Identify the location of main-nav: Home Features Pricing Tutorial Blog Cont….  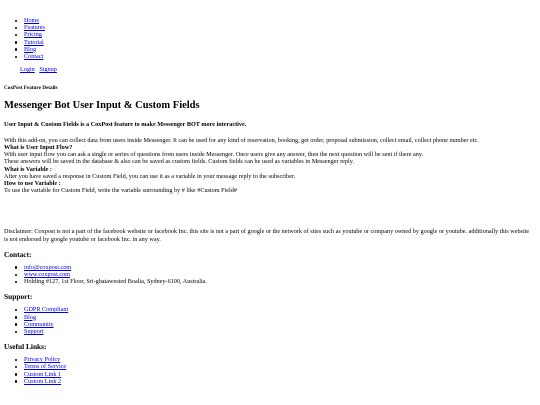
(269, 38).